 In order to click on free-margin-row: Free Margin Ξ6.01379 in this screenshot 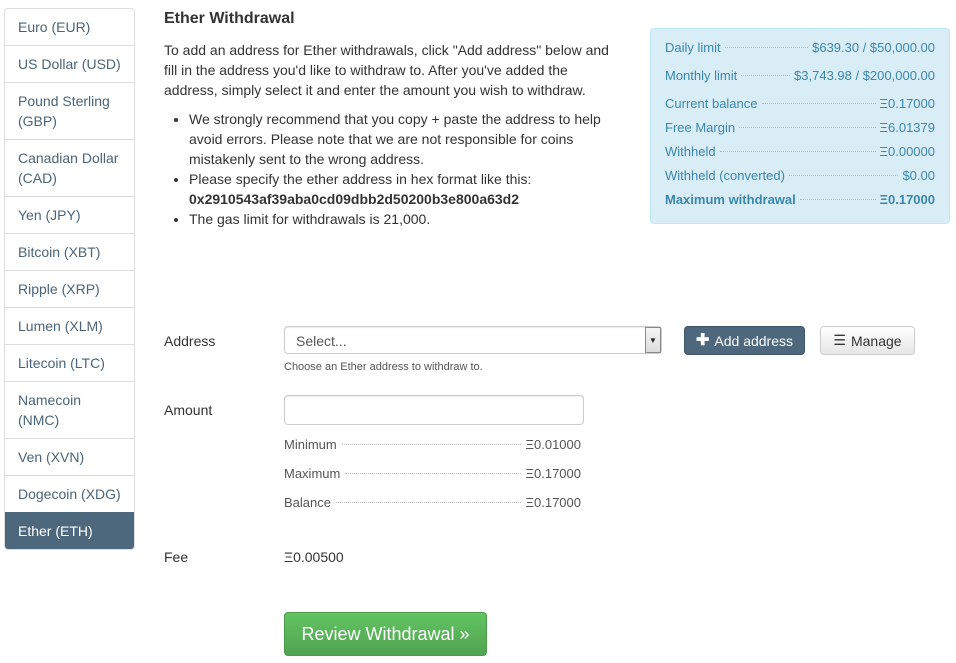, I will do `click(800, 131)`.